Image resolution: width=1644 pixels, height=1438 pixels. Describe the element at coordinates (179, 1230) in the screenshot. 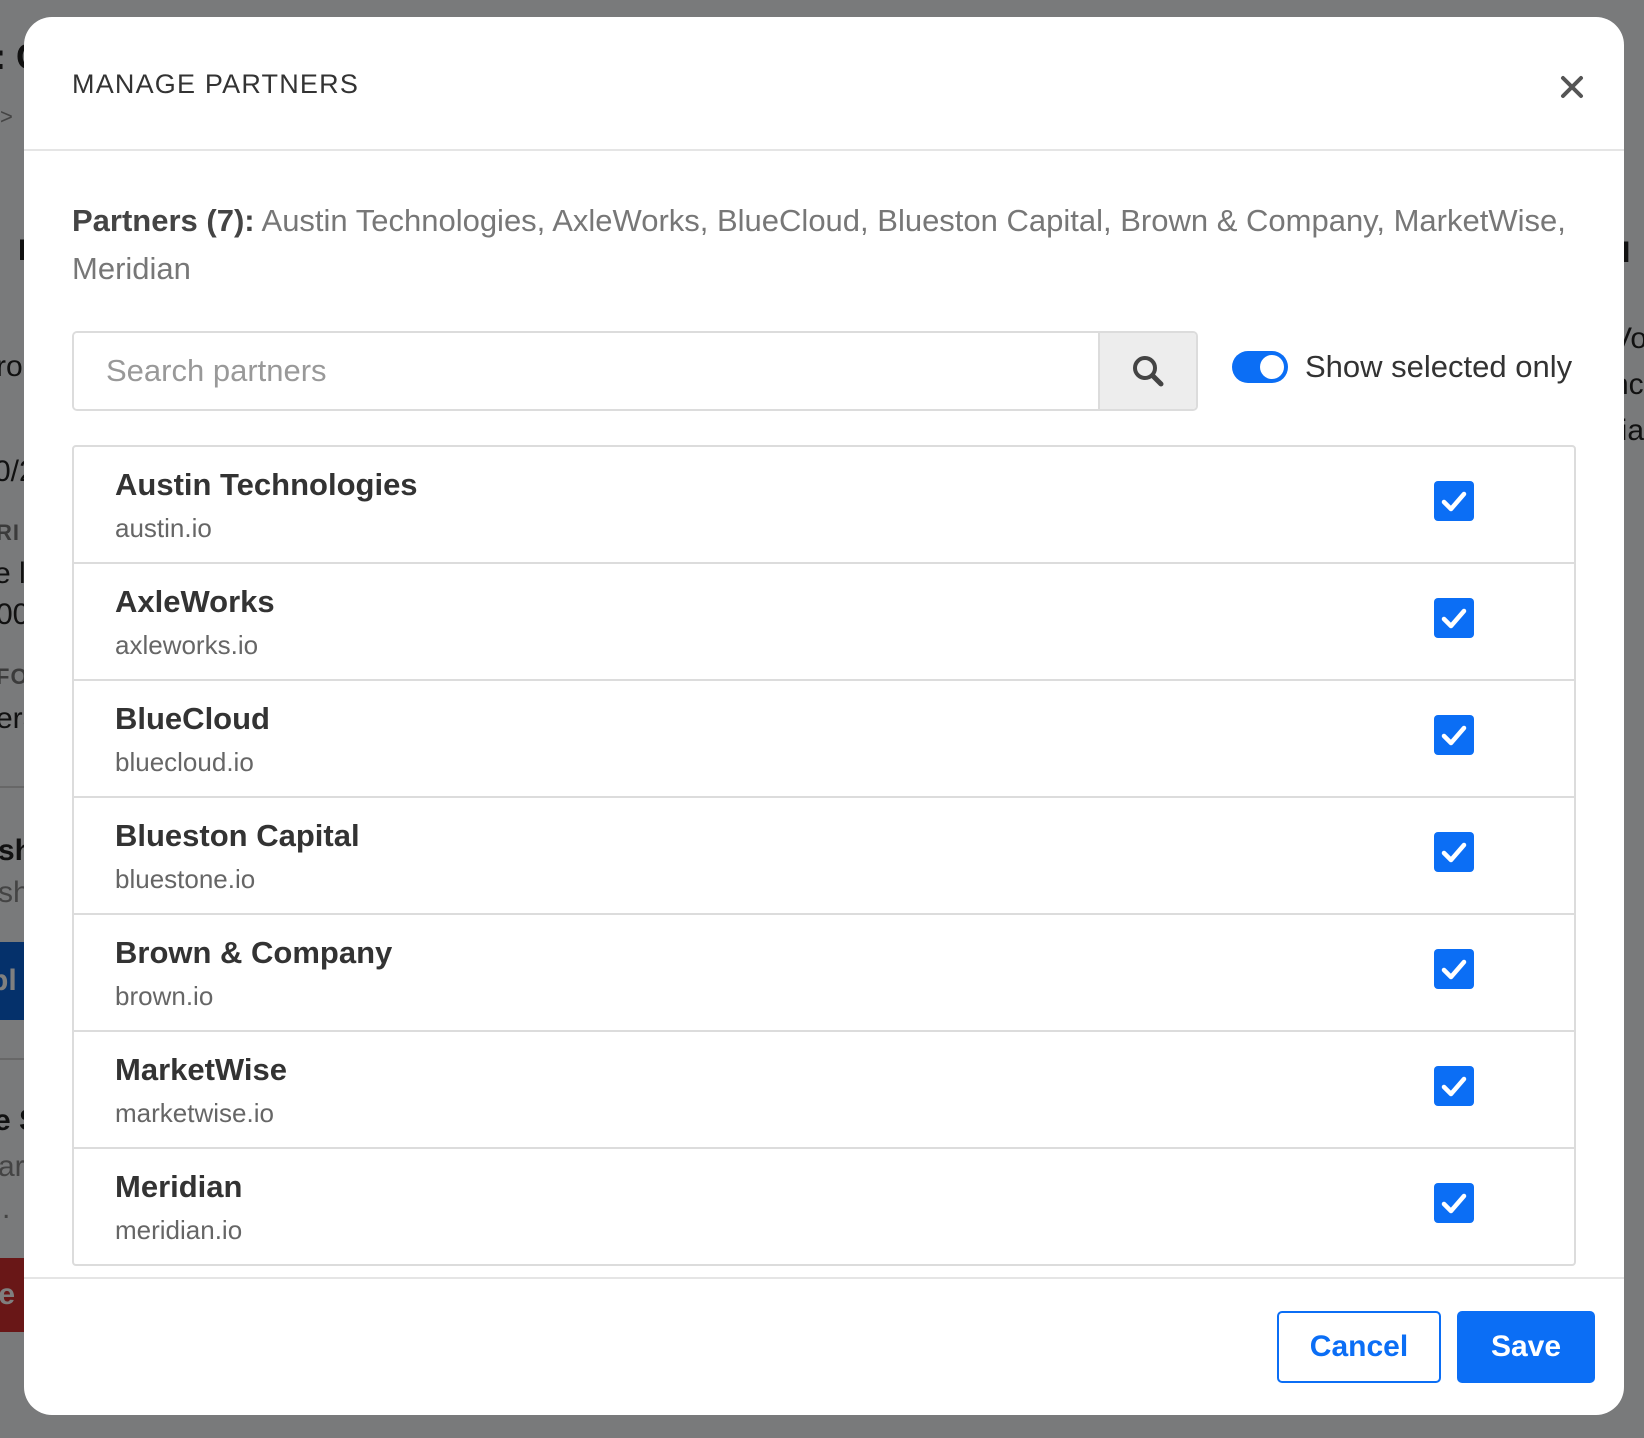

I see `partner-domain: meridian.io` at that location.